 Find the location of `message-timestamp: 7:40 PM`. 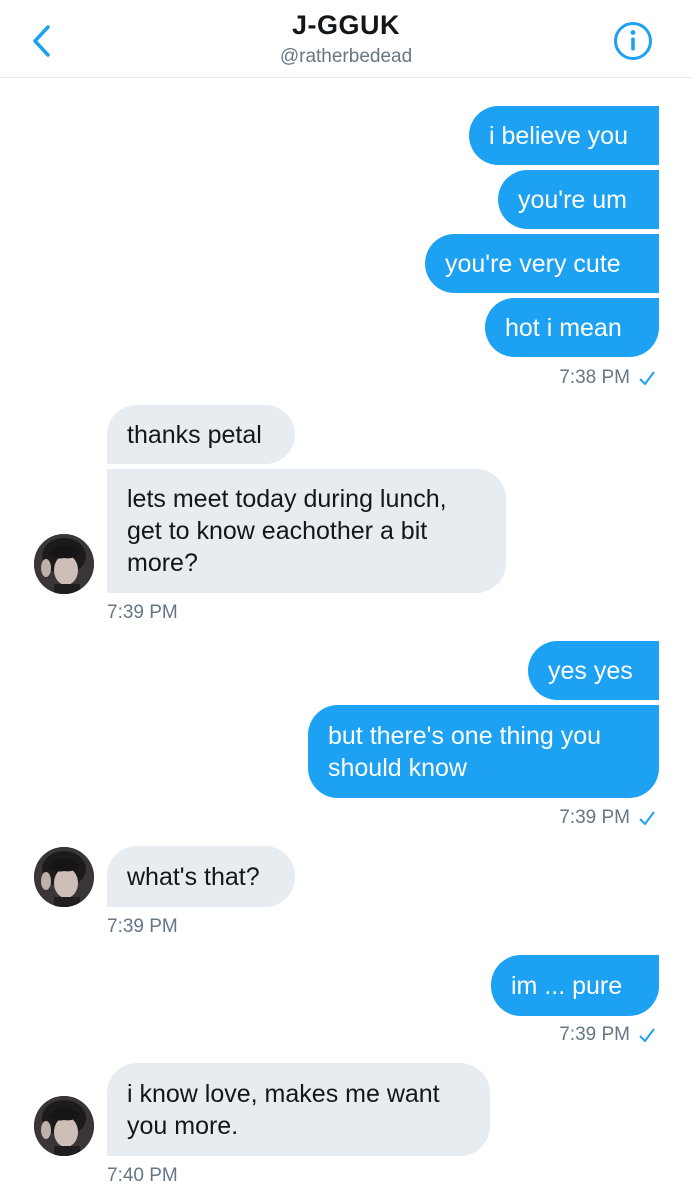

message-timestamp: 7:40 PM is located at coordinates (142, 1175).